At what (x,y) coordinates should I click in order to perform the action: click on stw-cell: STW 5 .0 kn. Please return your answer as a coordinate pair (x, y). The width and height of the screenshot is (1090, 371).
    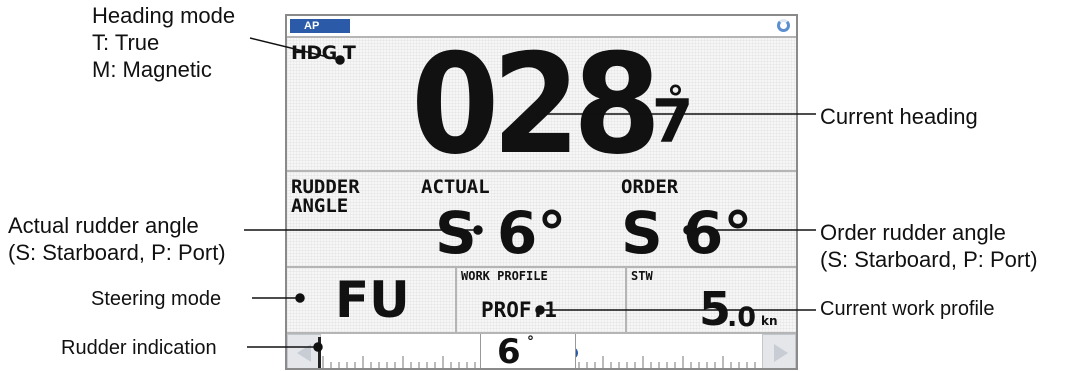
    Looking at the image, I should click on (711, 300).